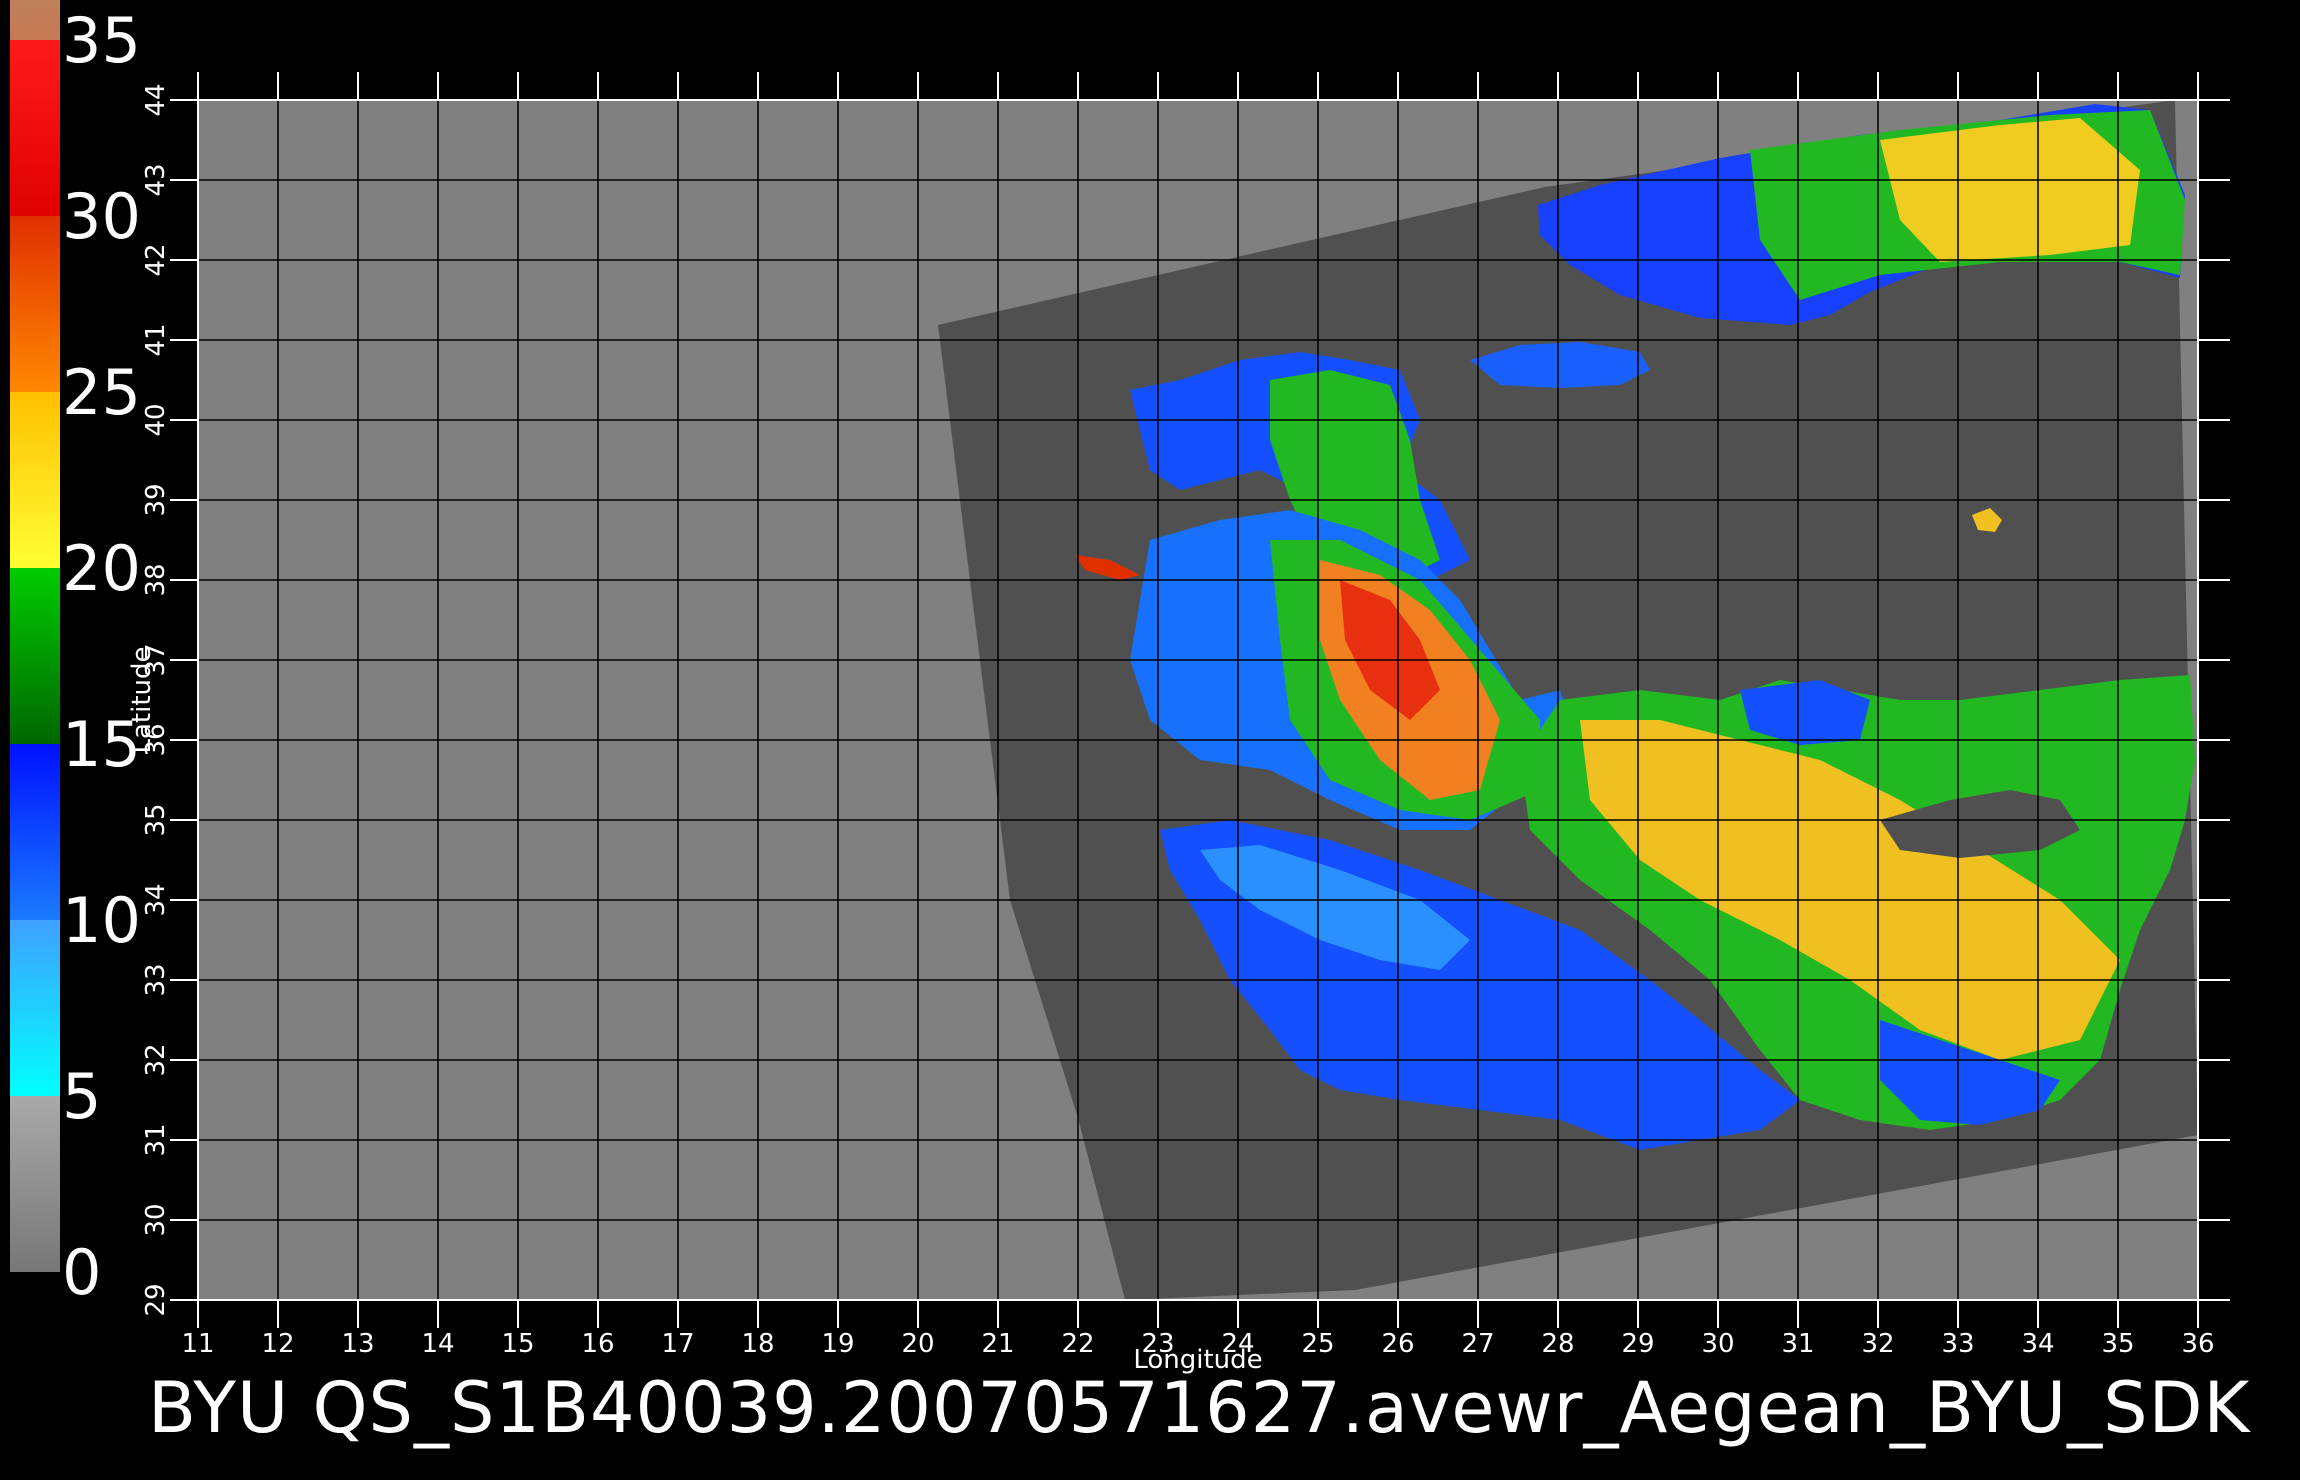 This screenshot has height=1480, width=2300. I want to click on colorbar, so click(35, 636).